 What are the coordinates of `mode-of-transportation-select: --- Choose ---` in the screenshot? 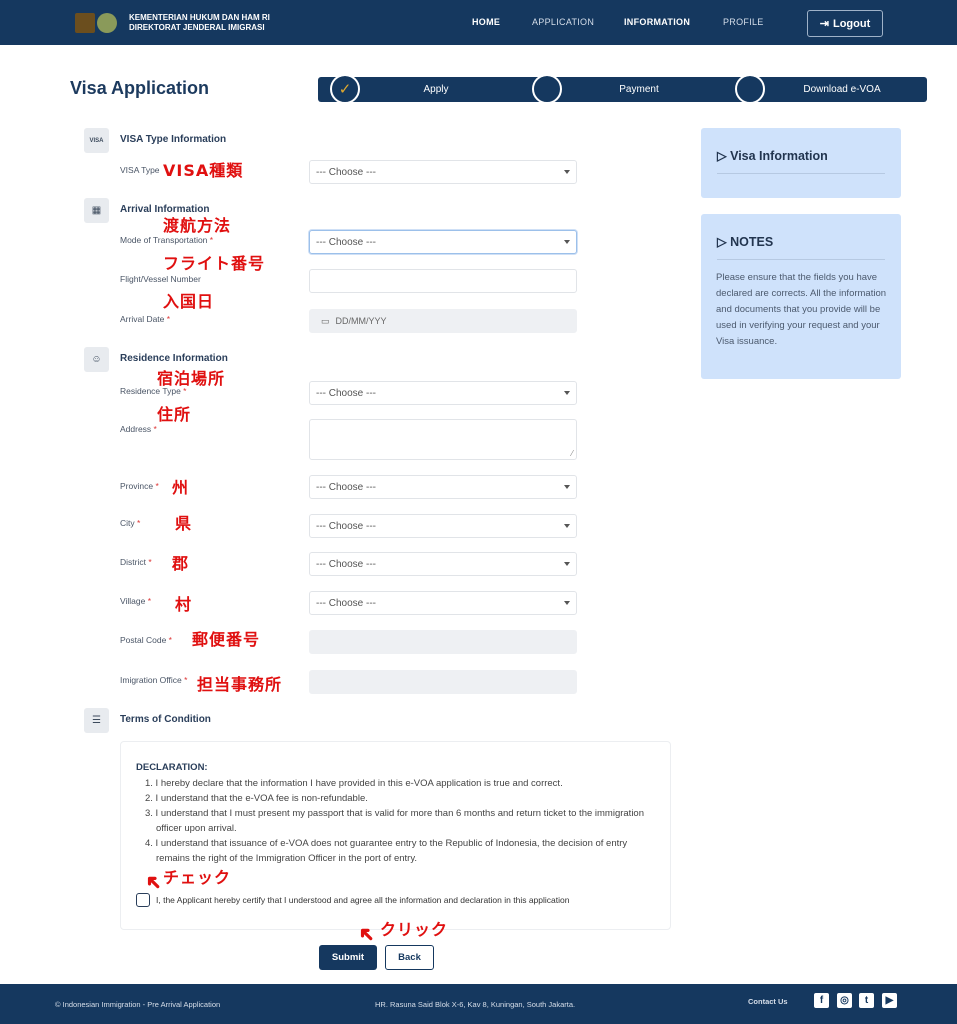 It's located at (443, 242).